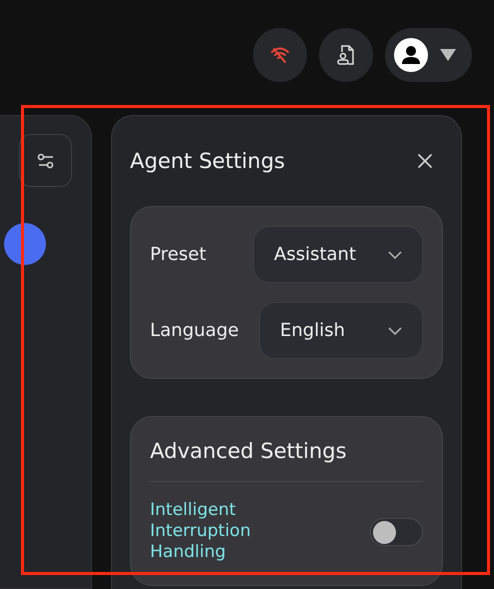  What do you see at coordinates (178, 254) in the screenshot?
I see `field-label: Preset` at bounding box center [178, 254].